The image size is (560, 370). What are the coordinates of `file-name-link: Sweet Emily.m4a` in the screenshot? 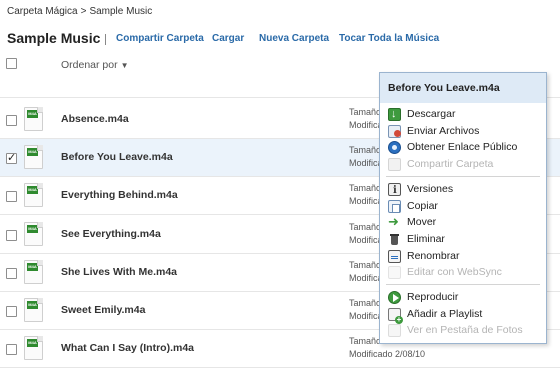 It's located at (103, 310).